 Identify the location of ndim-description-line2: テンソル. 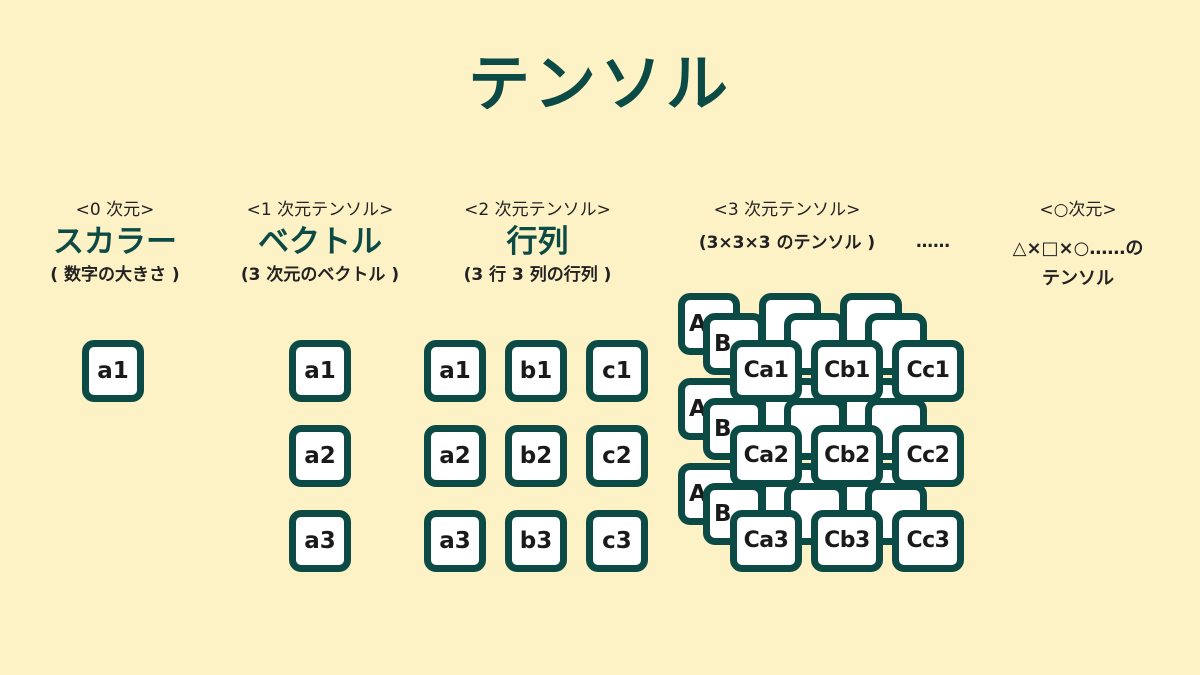
(1078, 278).